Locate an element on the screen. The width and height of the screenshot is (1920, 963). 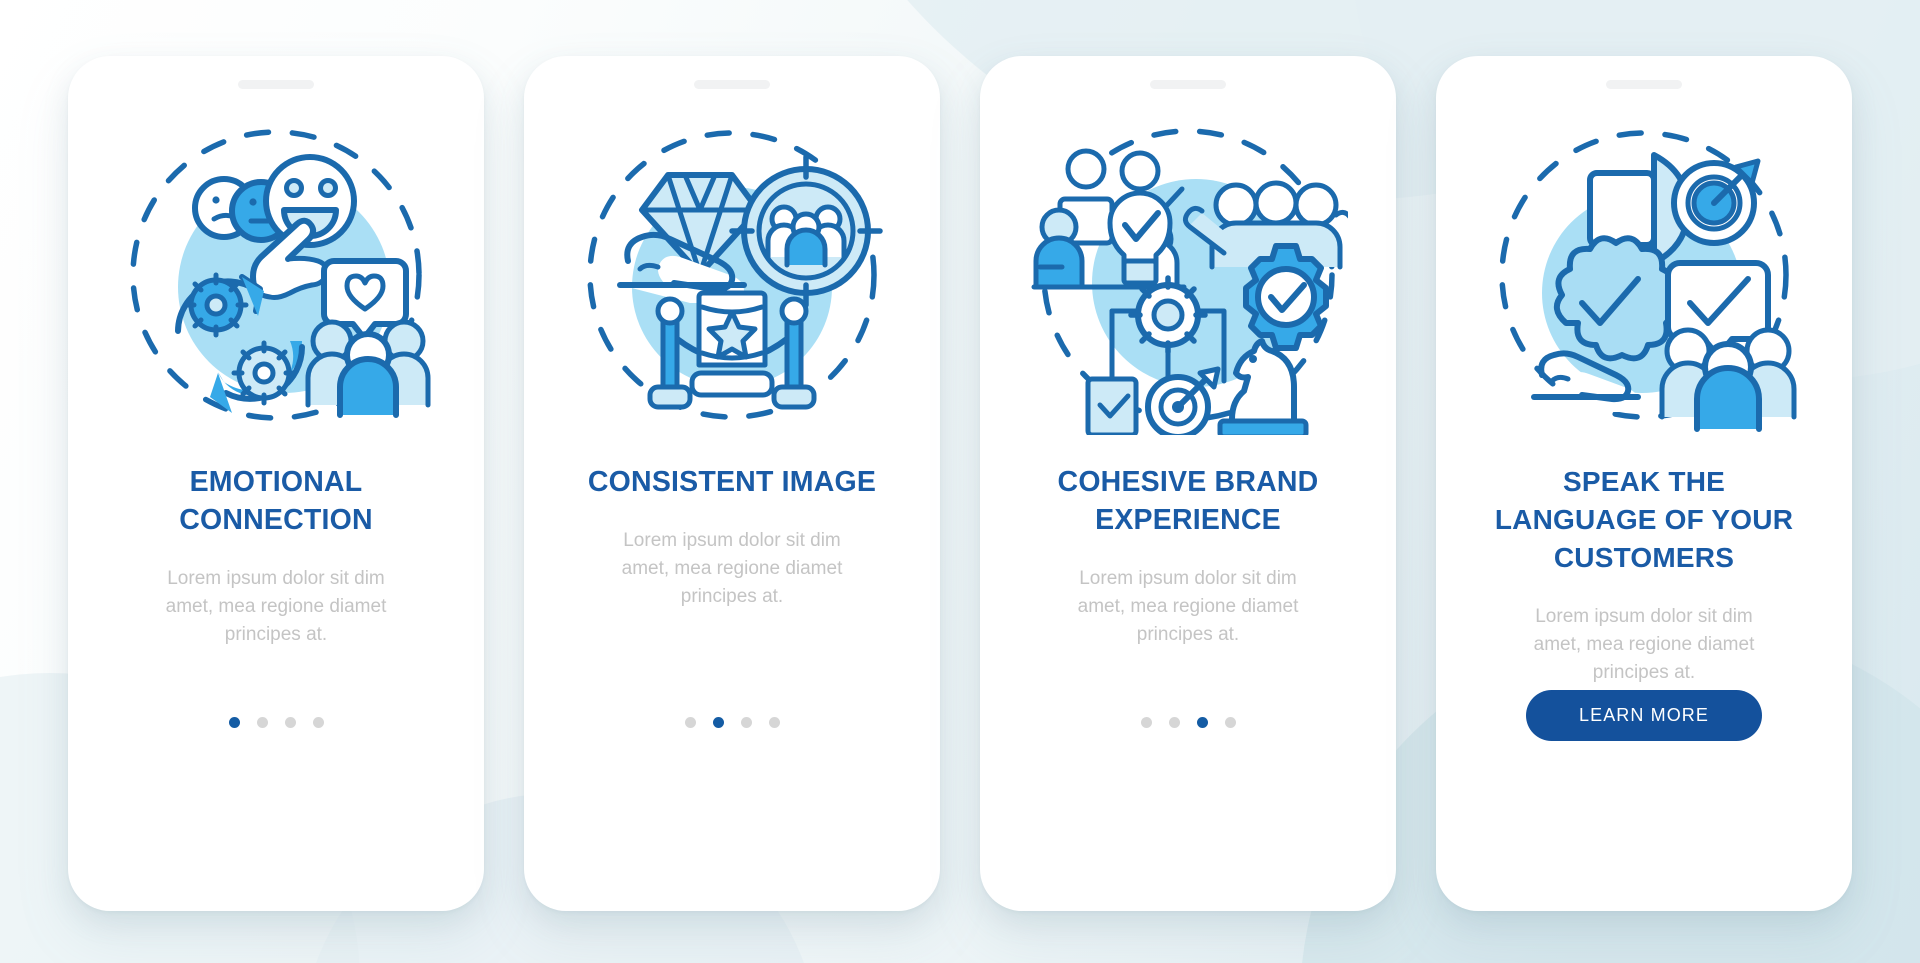
checklist-icon is located at coordinates (1112, 405).